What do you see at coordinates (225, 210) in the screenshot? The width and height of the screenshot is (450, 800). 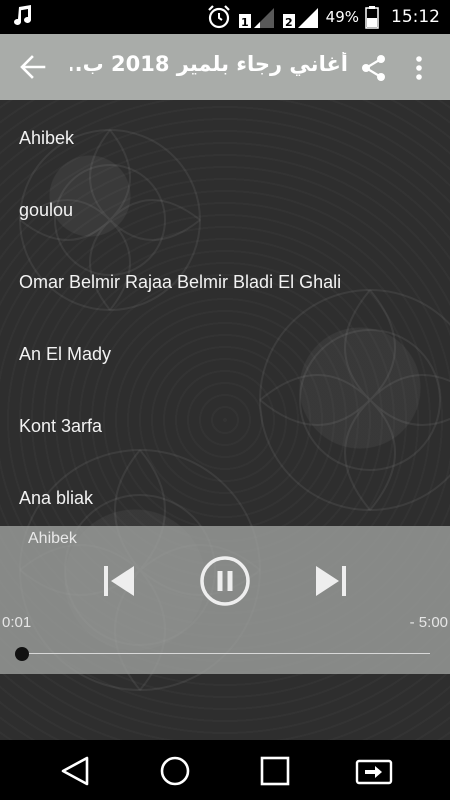 I see `list-item: goulou` at bounding box center [225, 210].